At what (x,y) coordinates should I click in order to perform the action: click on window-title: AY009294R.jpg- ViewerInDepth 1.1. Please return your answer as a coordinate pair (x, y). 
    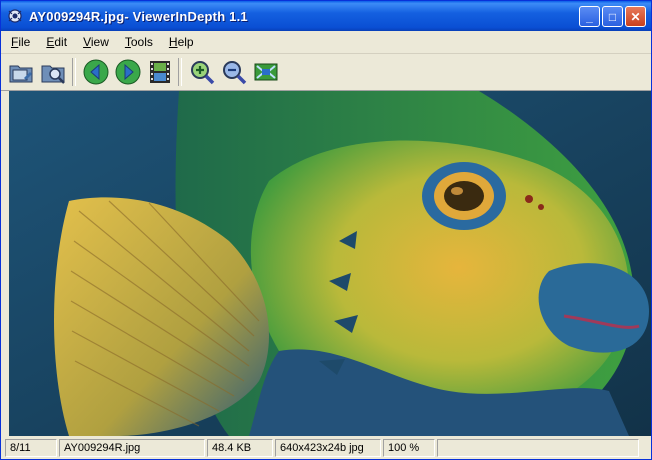
    Looking at the image, I should click on (138, 16).